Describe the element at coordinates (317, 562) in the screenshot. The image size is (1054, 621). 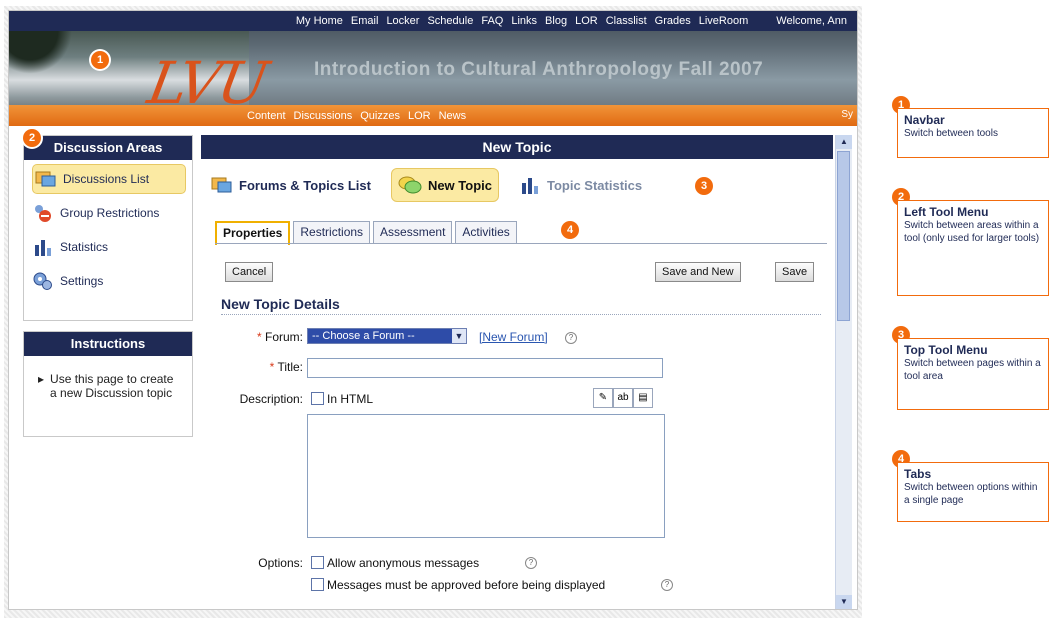
I see `allow-anonymous-checkbox` at that location.